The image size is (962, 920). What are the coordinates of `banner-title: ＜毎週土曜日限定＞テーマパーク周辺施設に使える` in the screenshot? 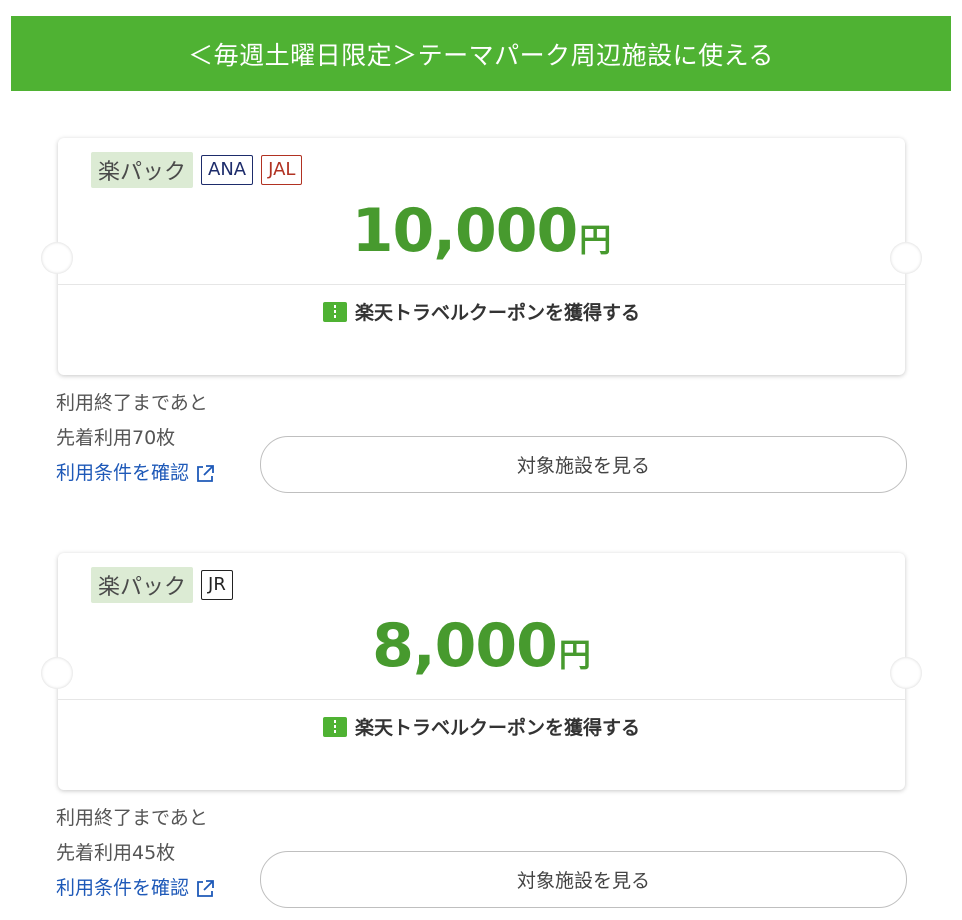 It's located at (481, 55).